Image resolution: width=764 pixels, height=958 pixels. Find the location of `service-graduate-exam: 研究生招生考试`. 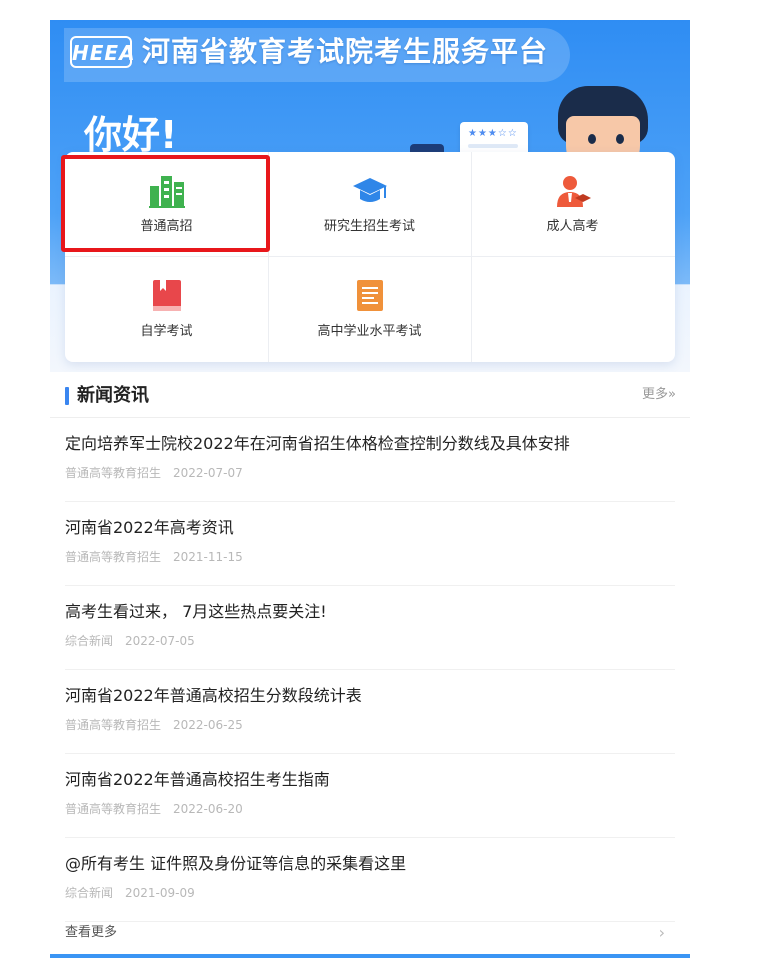

service-graduate-exam: 研究生招生考试 is located at coordinates (369, 204).